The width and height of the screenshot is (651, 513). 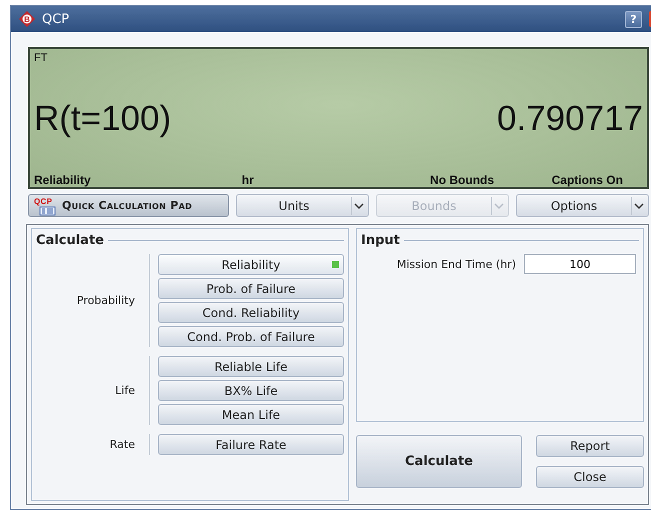 I want to click on calculation-option-button: Cond. Prob. of Failure, so click(x=251, y=336).